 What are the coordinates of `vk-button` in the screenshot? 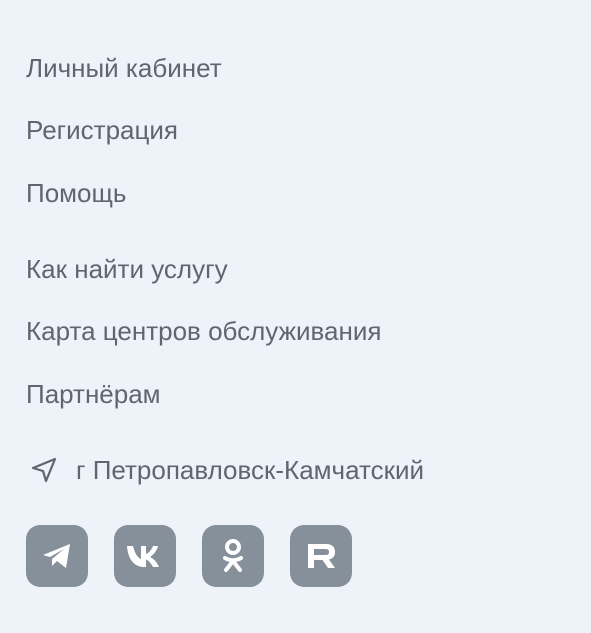 It's located at (145, 556).